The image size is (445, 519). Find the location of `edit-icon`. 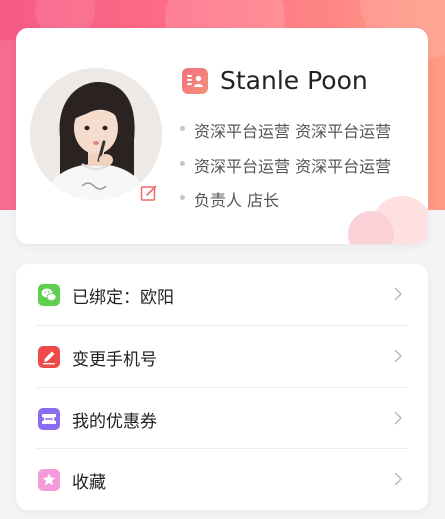

edit-icon is located at coordinates (149, 193).